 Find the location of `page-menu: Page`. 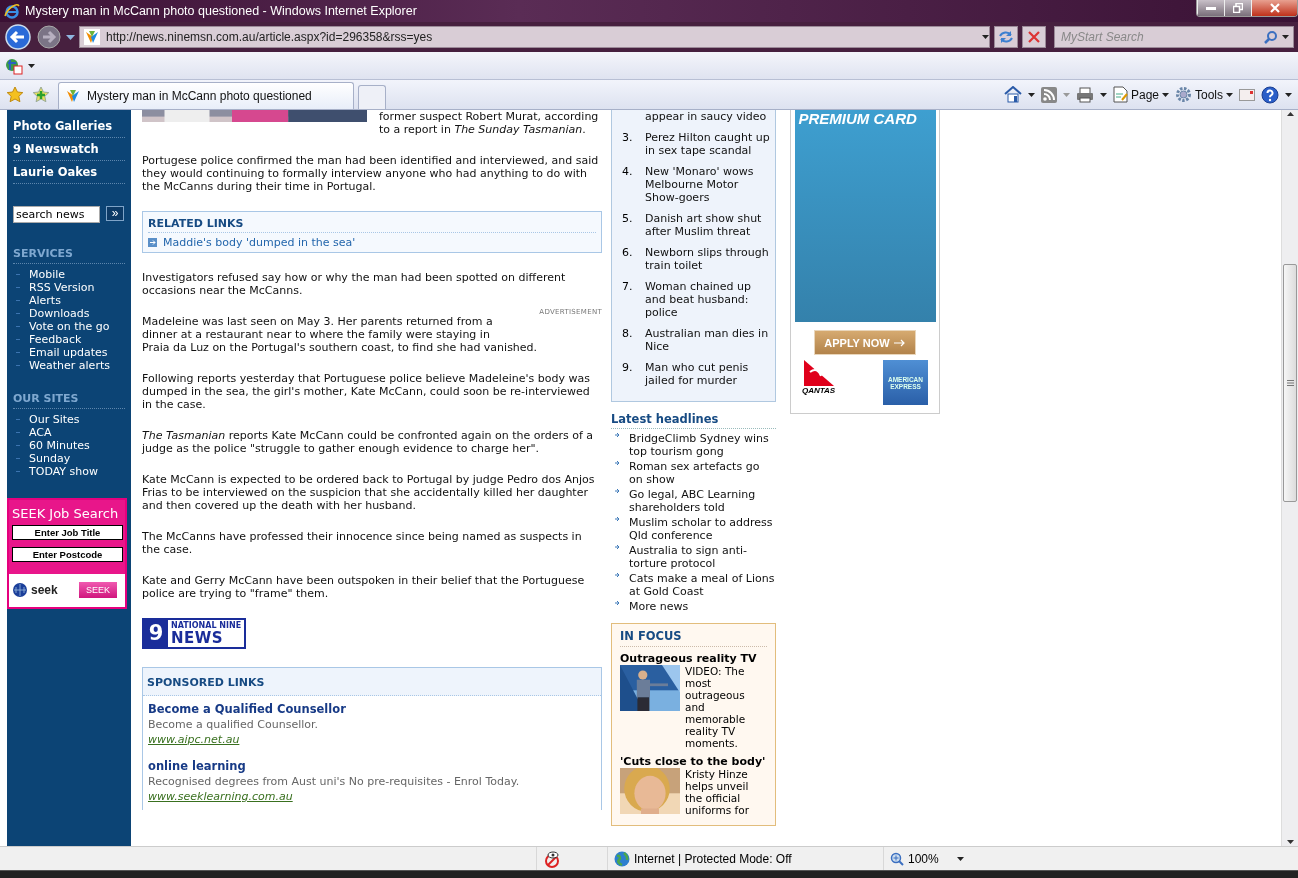

page-menu: Page is located at coordinates (1140, 94).